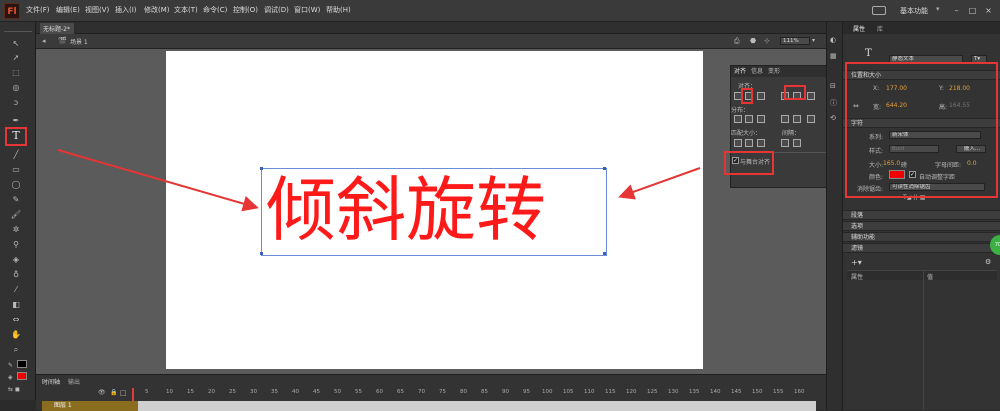 This screenshot has height=411, width=1000. Describe the element at coordinates (124, 393) in the screenshot. I see `outline-icon: □` at that location.